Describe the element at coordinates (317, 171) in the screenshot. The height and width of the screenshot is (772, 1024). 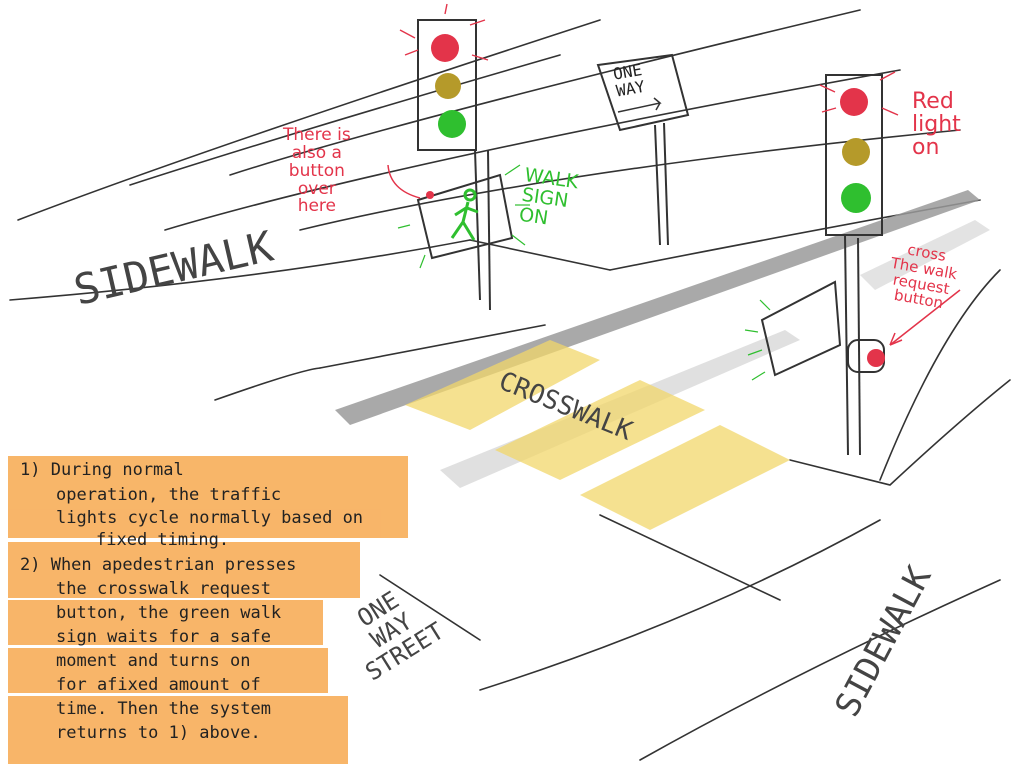
I see `button-note-label: There is also a button over here` at that location.